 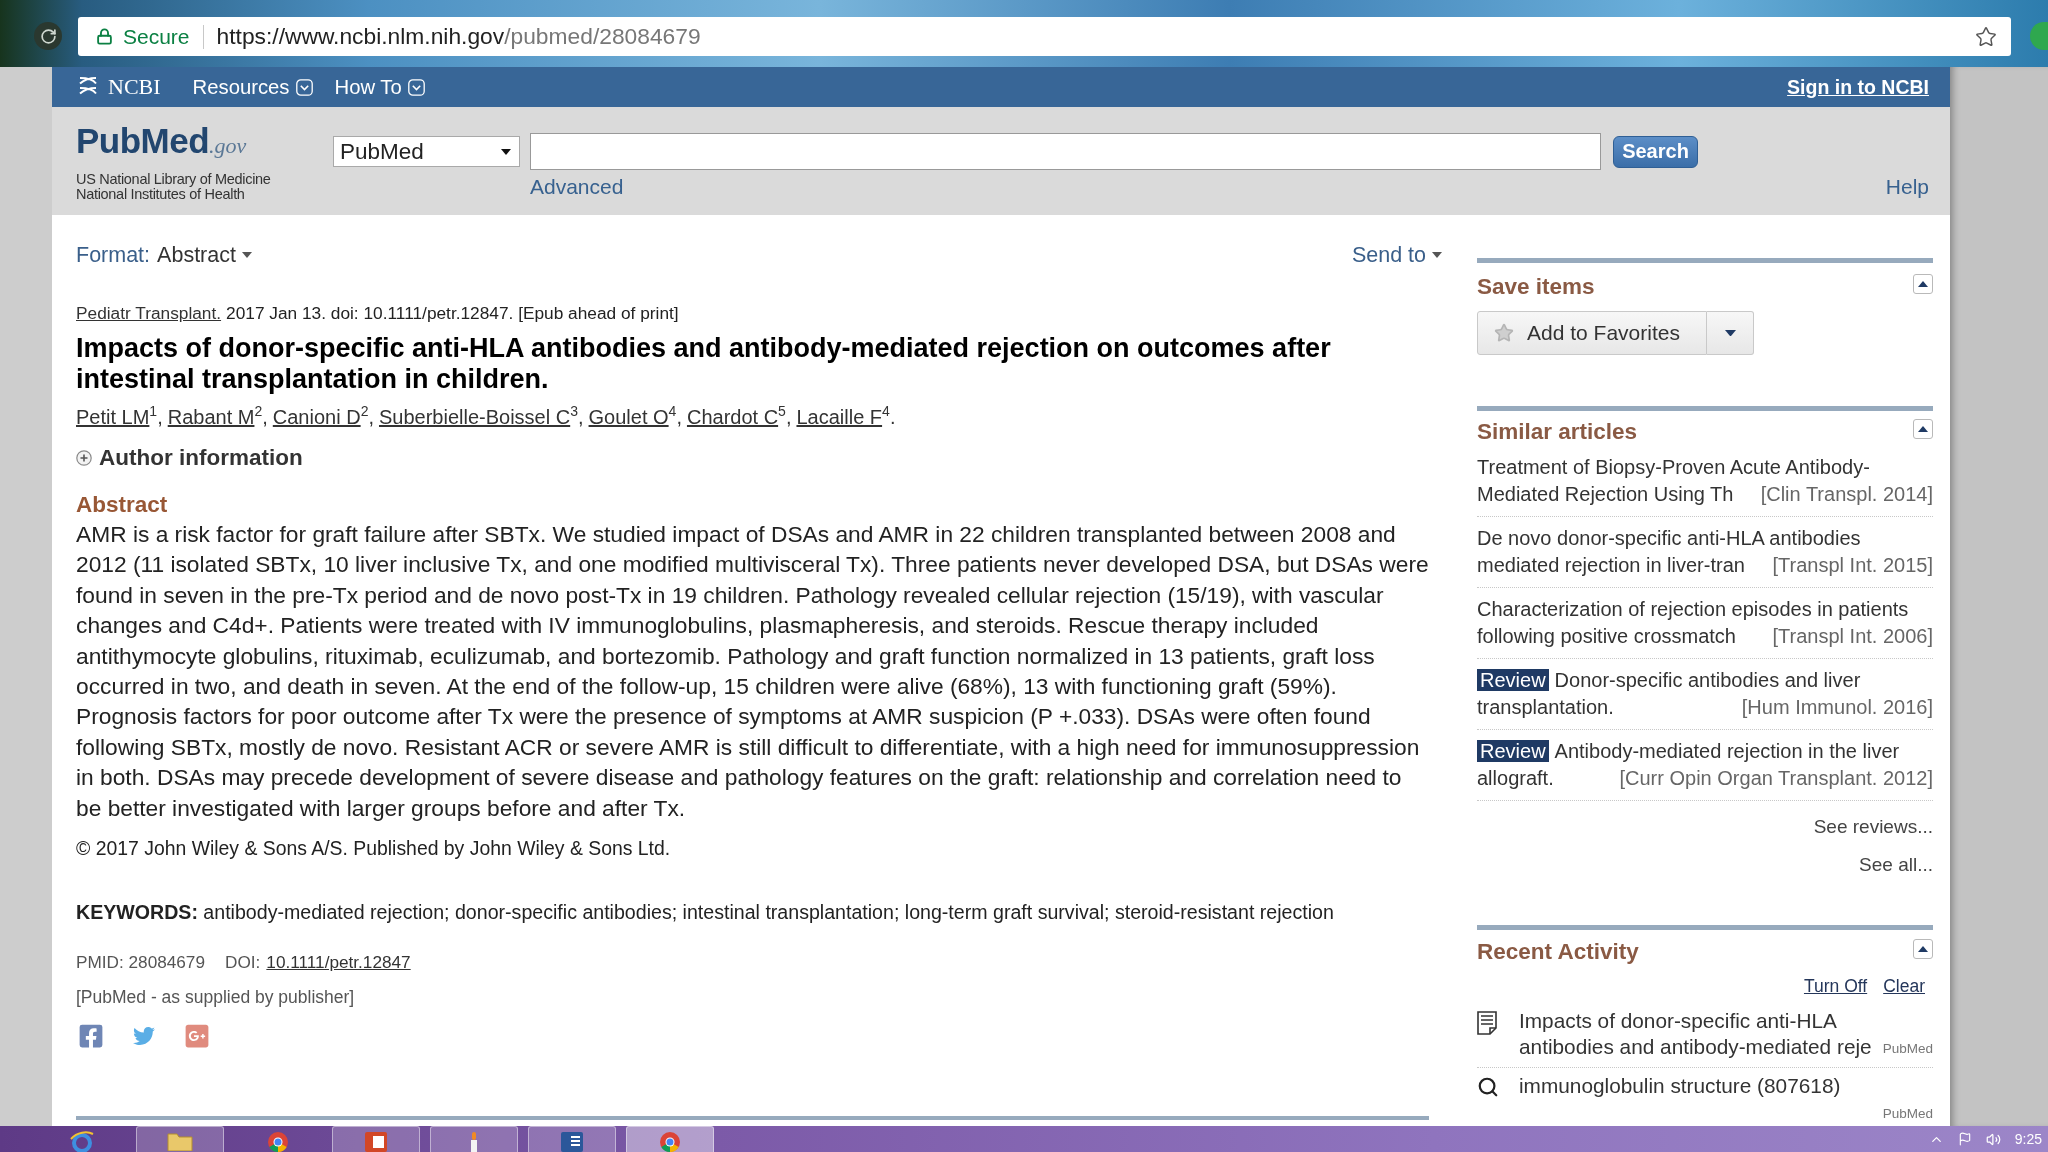 What do you see at coordinates (1065, 151) in the screenshot?
I see `search-field` at bounding box center [1065, 151].